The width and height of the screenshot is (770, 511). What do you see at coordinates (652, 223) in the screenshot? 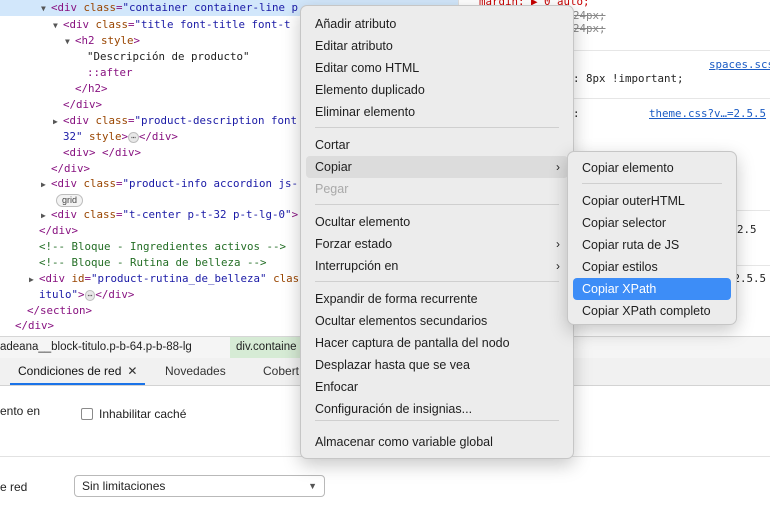
I see `submenu-item-copiar-selector: Copiar selector` at bounding box center [652, 223].